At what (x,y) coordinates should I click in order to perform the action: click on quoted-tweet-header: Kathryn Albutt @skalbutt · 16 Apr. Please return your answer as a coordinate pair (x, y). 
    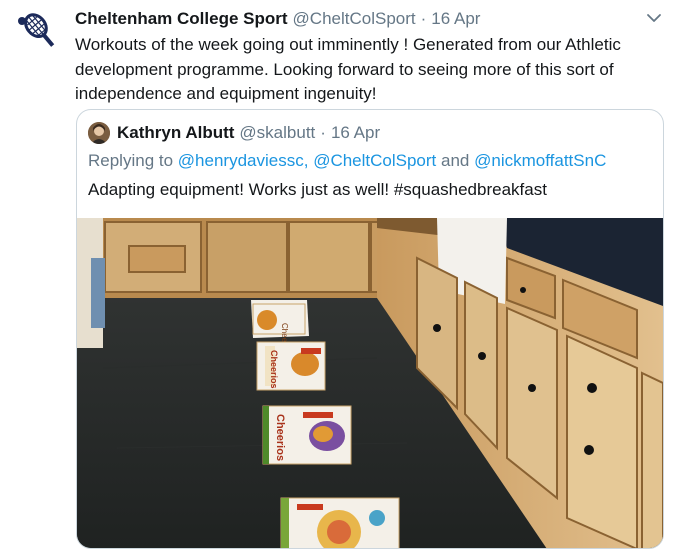
    Looking at the image, I should click on (234, 133).